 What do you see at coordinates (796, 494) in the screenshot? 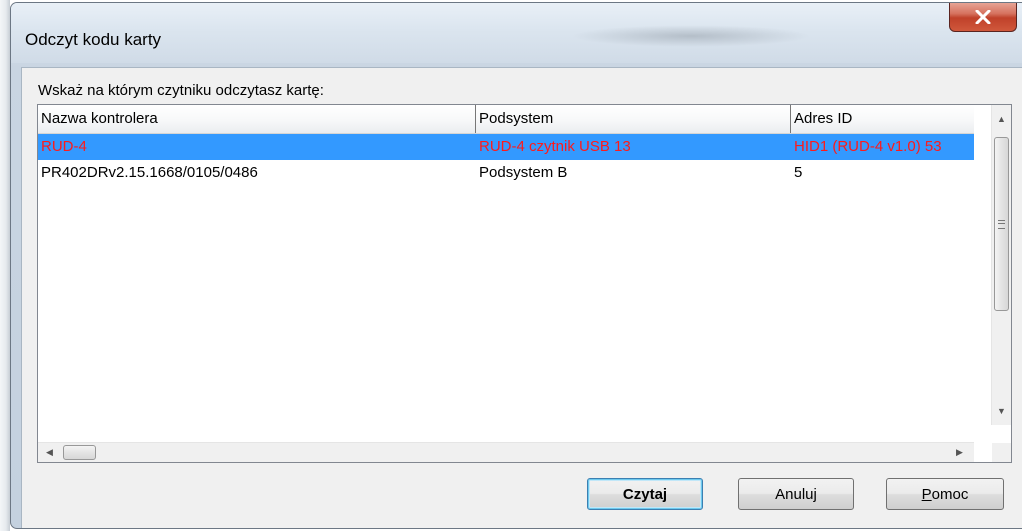
I see `cancel-button: Anuluj` at bounding box center [796, 494].